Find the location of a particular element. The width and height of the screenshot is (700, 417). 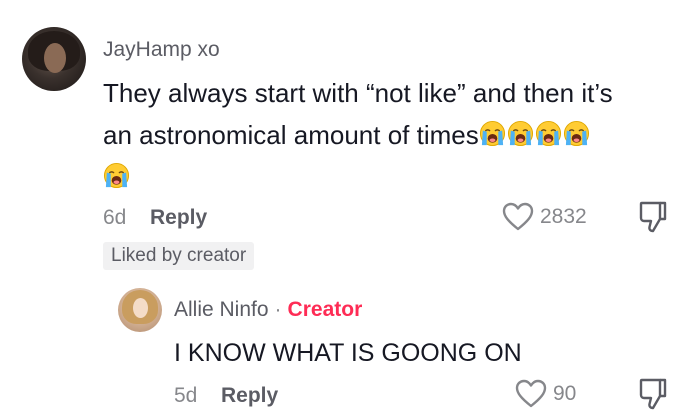

reply-button: Reply is located at coordinates (178, 218).